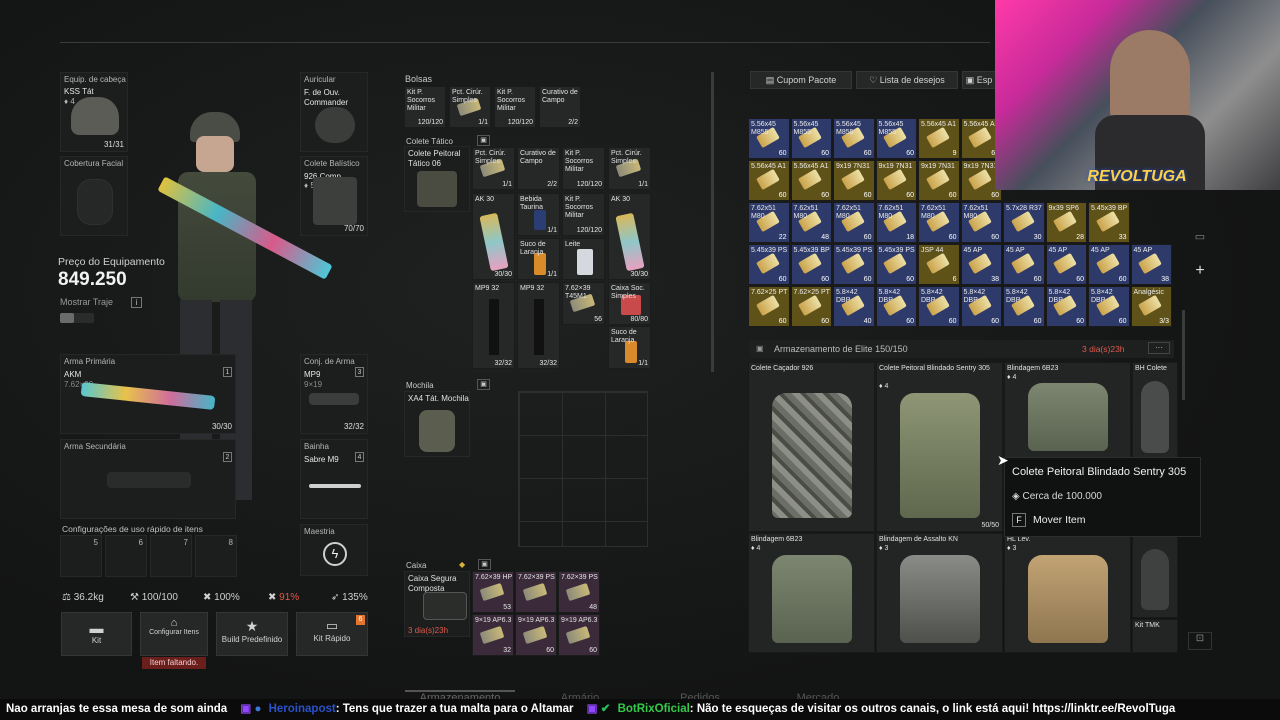  Describe the element at coordinates (811, 447) in the screenshot. I see `vest-item: Colete Caçador 926` at that location.